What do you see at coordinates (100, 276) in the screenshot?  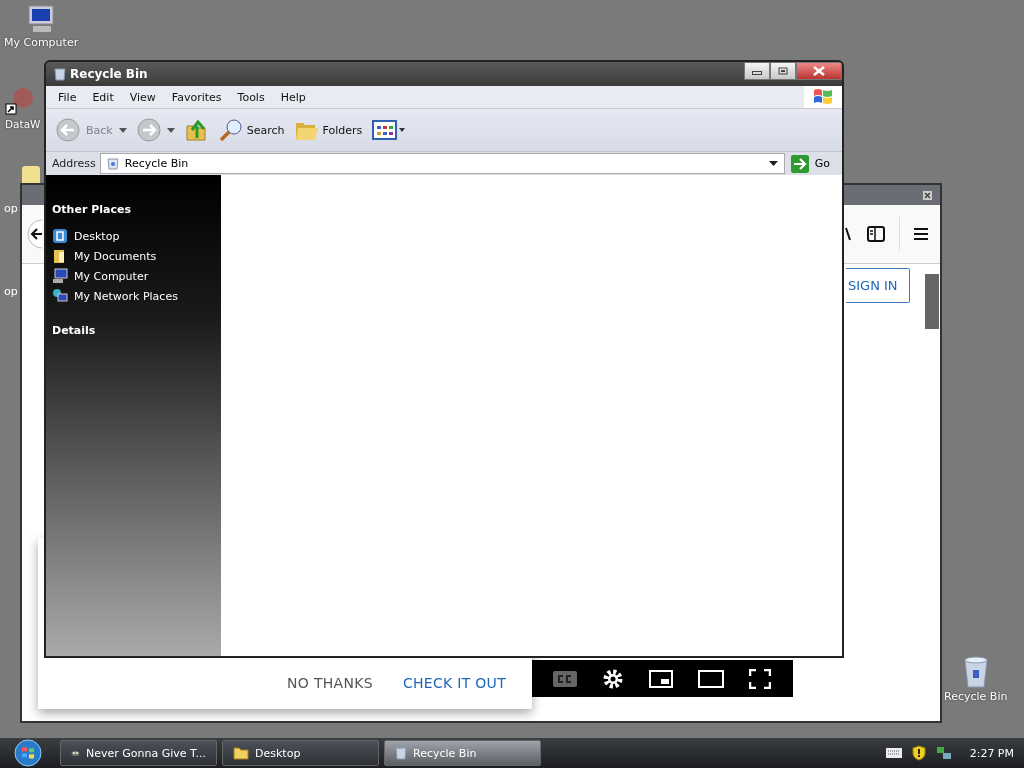 I see `place-link: My Computer` at bounding box center [100, 276].